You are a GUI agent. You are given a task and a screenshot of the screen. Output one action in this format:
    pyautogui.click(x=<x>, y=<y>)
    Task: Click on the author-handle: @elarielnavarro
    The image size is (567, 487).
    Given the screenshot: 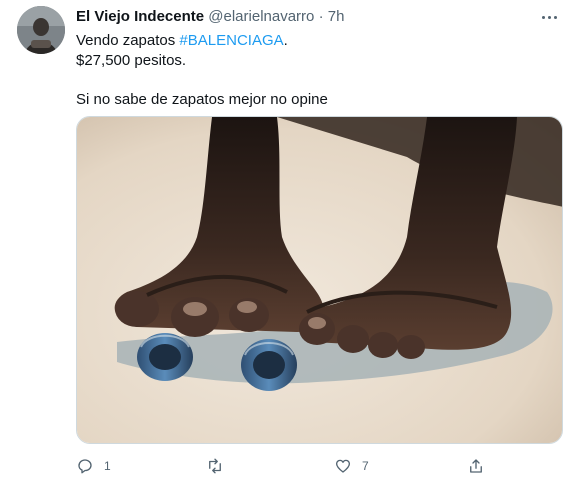 What is the action you would take?
    pyautogui.click(x=261, y=16)
    